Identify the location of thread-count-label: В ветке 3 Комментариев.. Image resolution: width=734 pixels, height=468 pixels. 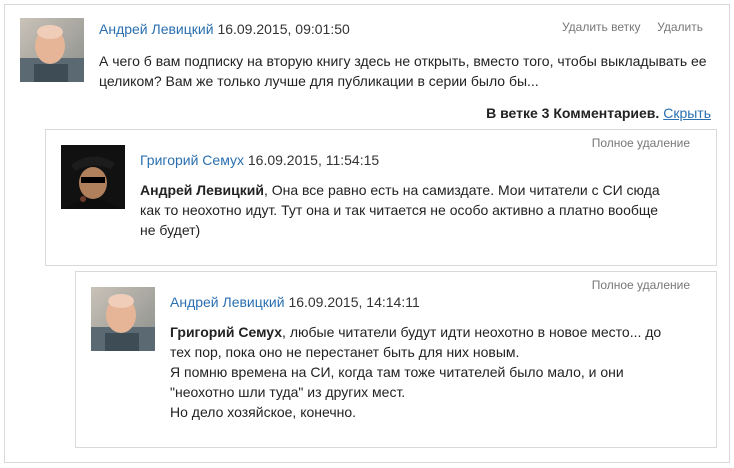
(573, 113).